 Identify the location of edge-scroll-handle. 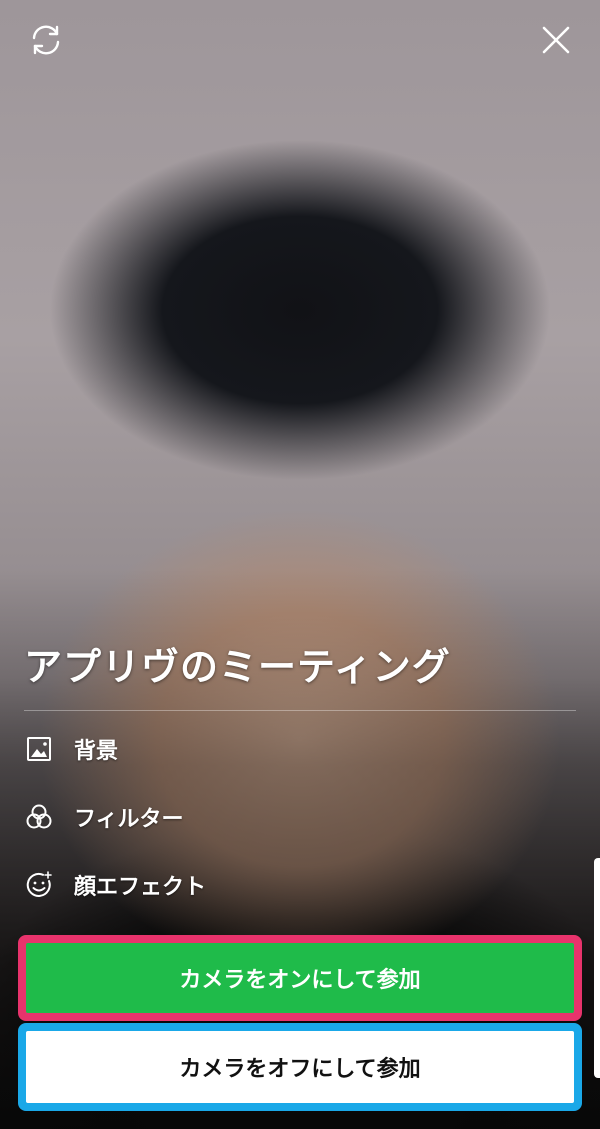
(597, 968).